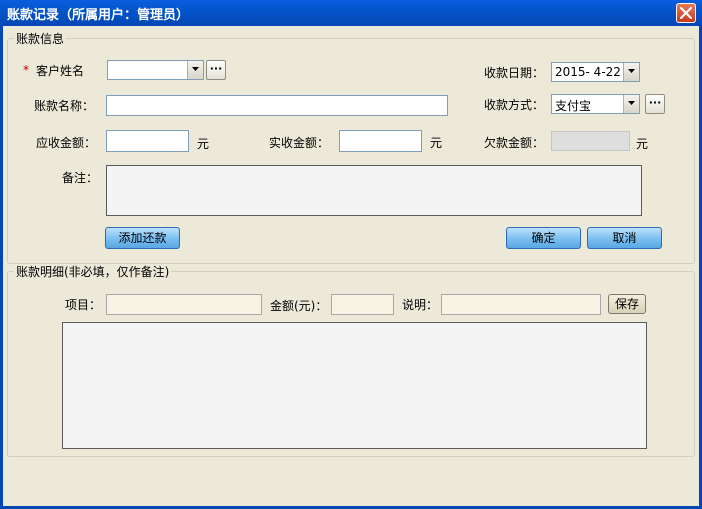 The height and width of the screenshot is (509, 702). I want to click on date-label: 收款日期：, so click(514, 73).